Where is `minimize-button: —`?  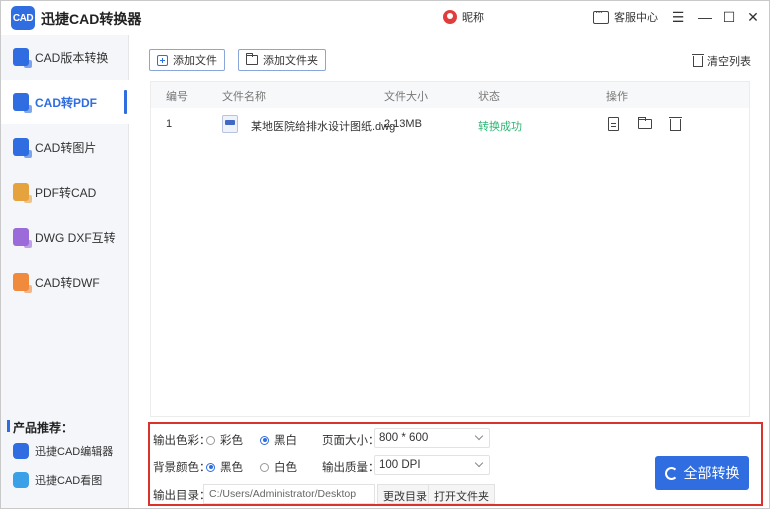 minimize-button: — is located at coordinates (705, 17).